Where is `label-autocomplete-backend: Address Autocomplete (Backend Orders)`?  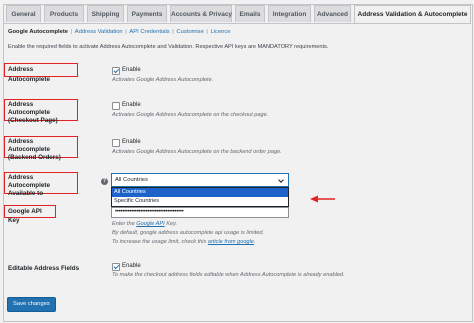
label-autocomplete-backend: Address Autocomplete (Backend Orders) is located at coordinates (41, 148).